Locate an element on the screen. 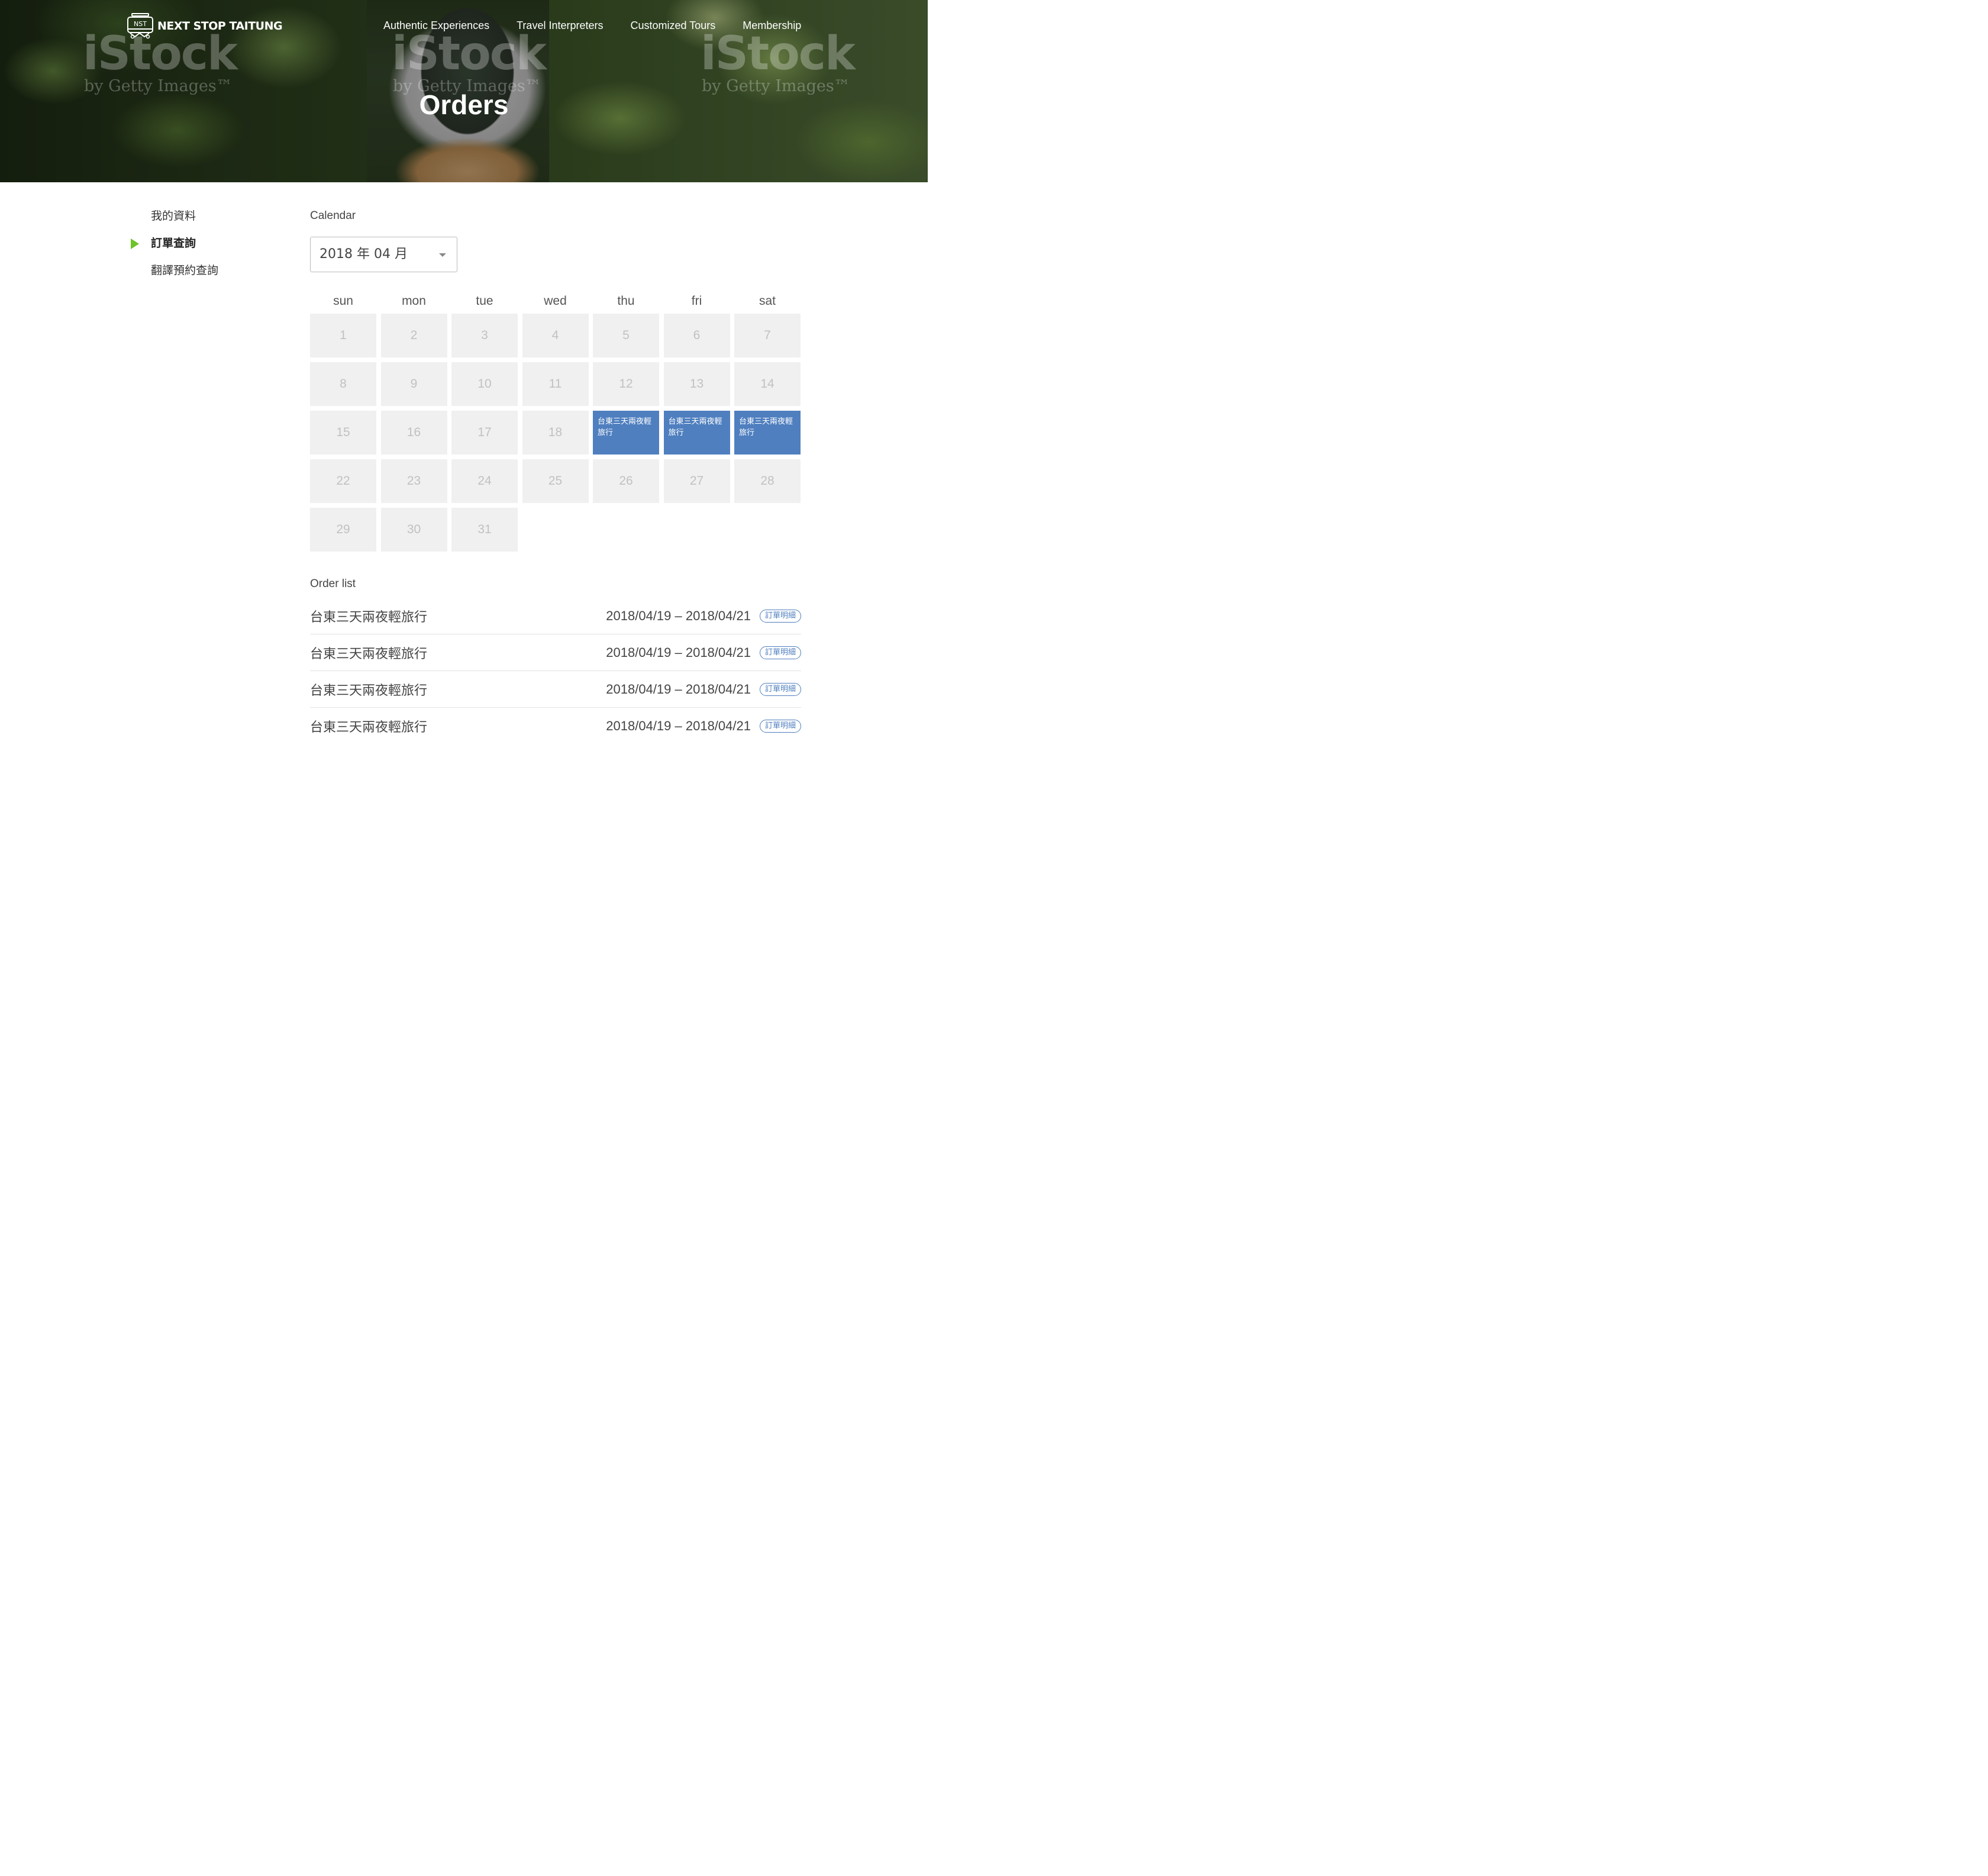 The height and width of the screenshot is (1876, 1988). calendar-day: 7 is located at coordinates (767, 335).